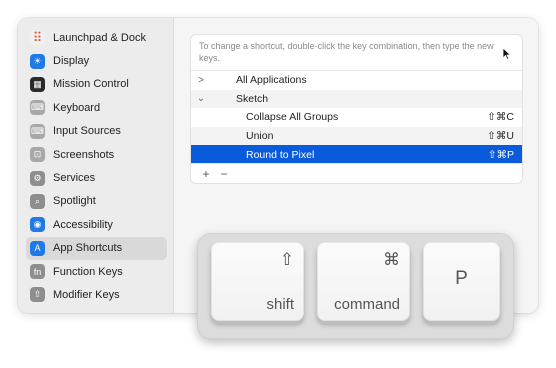 The width and height of the screenshot is (556, 368). Describe the element at coordinates (87, 131) in the screenshot. I see `sidebar-item-label: Input Sources` at that location.